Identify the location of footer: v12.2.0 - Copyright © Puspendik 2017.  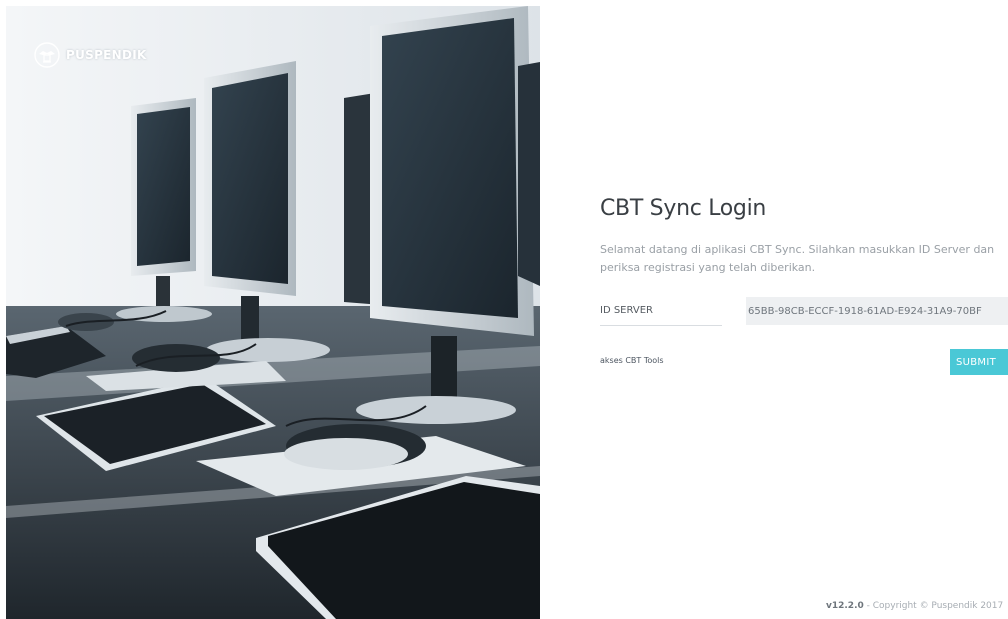
(914, 606).